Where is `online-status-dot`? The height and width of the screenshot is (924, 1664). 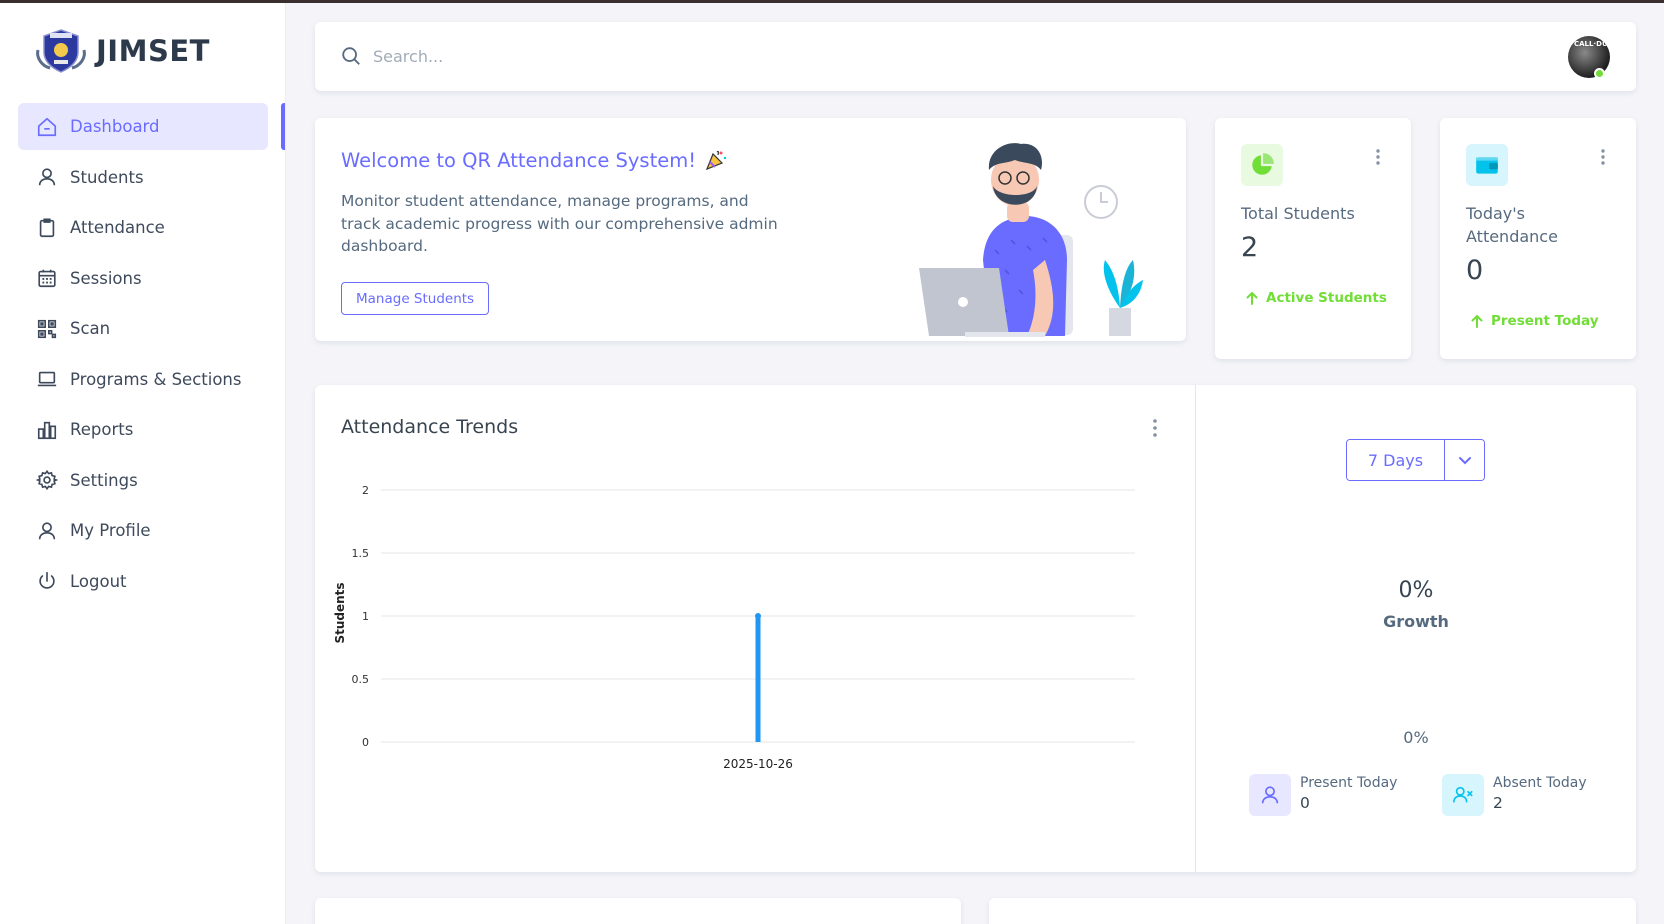
online-status-dot is located at coordinates (1599, 73).